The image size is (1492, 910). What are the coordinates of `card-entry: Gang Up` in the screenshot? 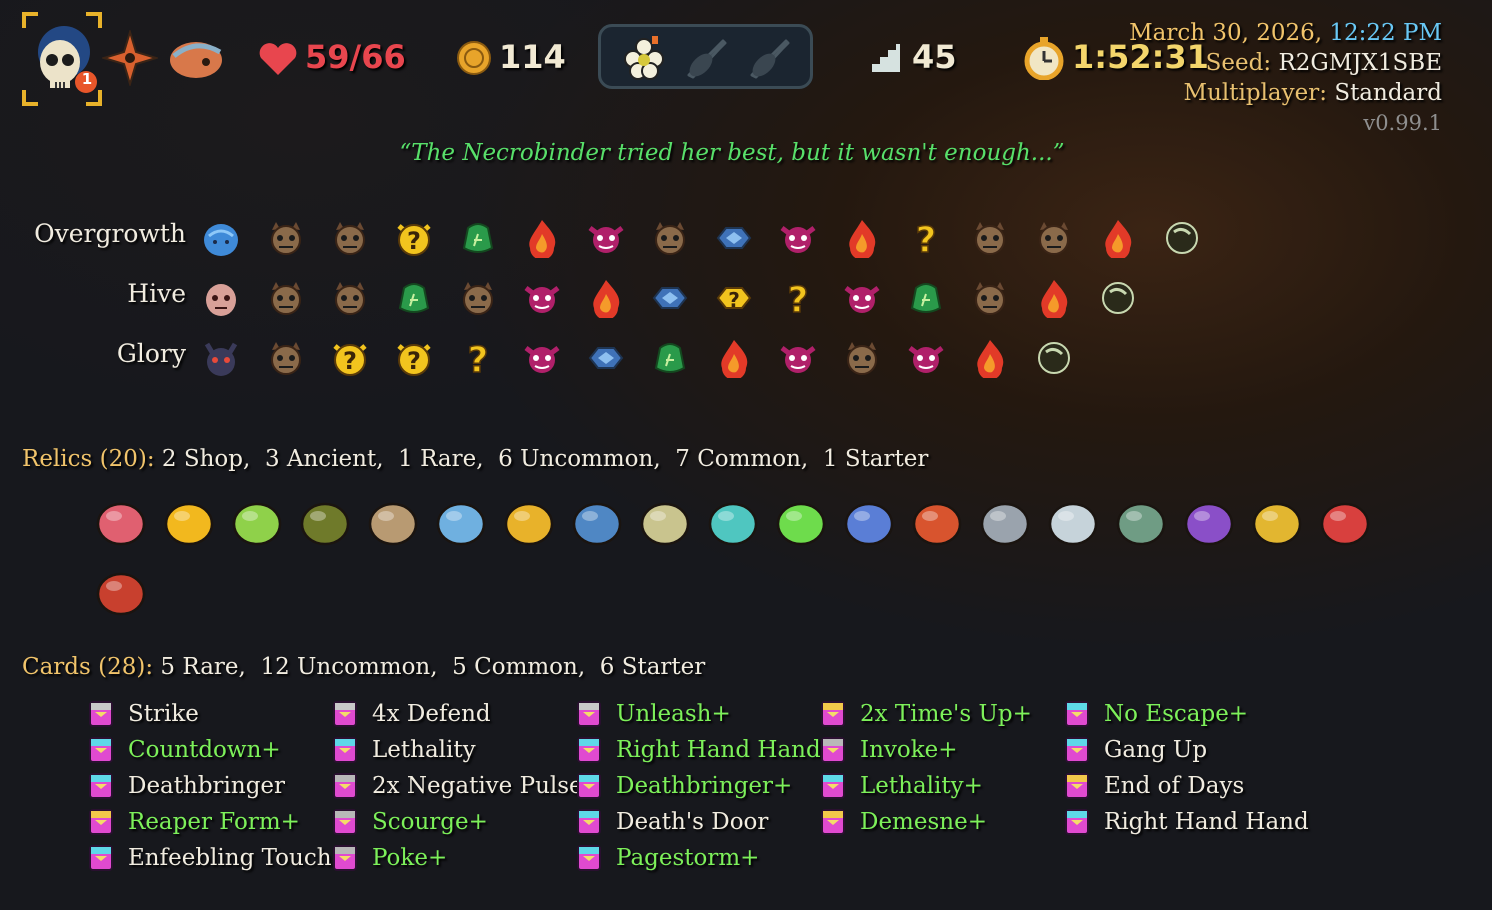 It's located at (1135, 750).